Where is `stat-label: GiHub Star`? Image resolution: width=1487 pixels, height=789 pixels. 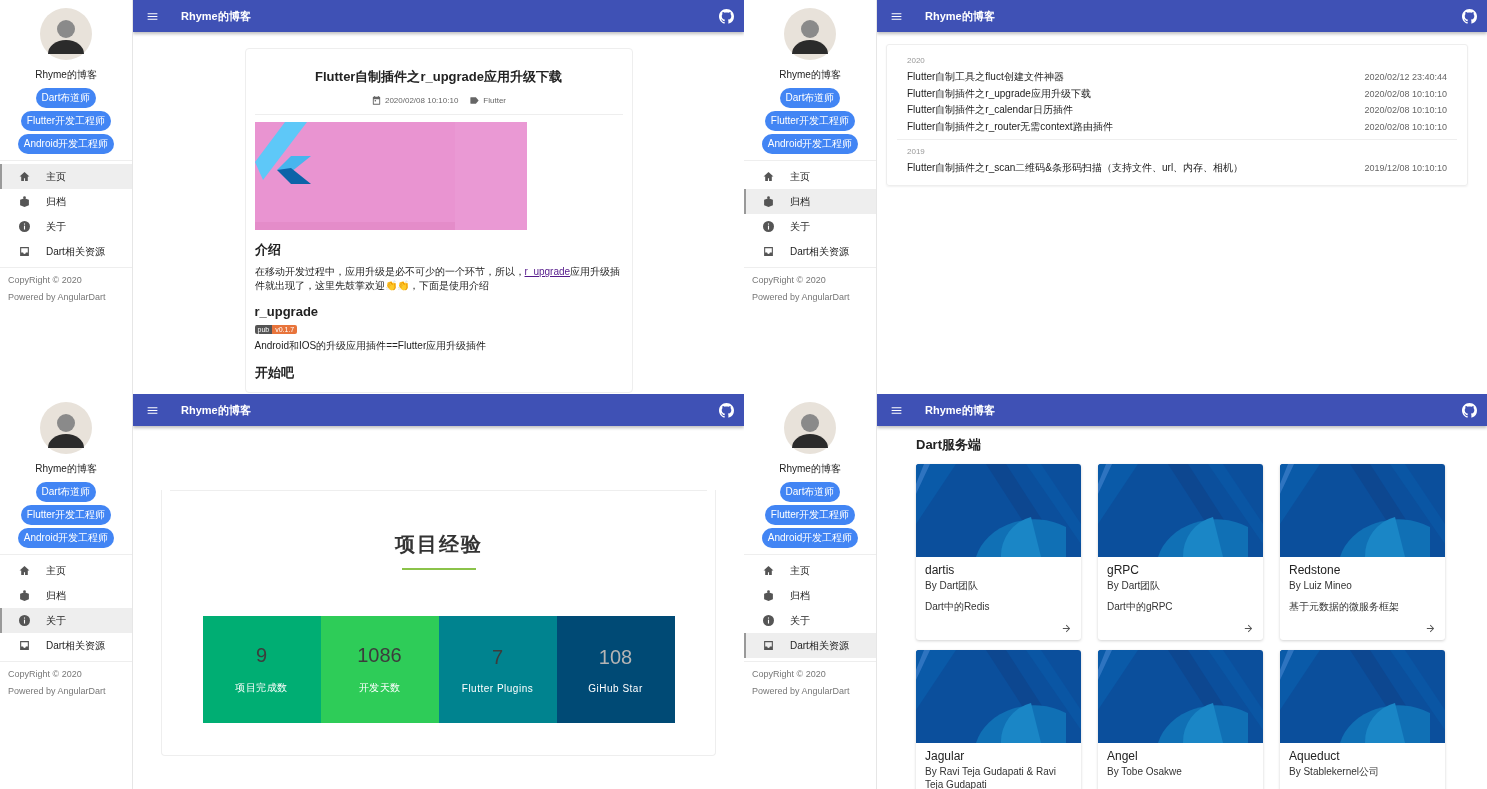 stat-label: GiHub Star is located at coordinates (615, 688).